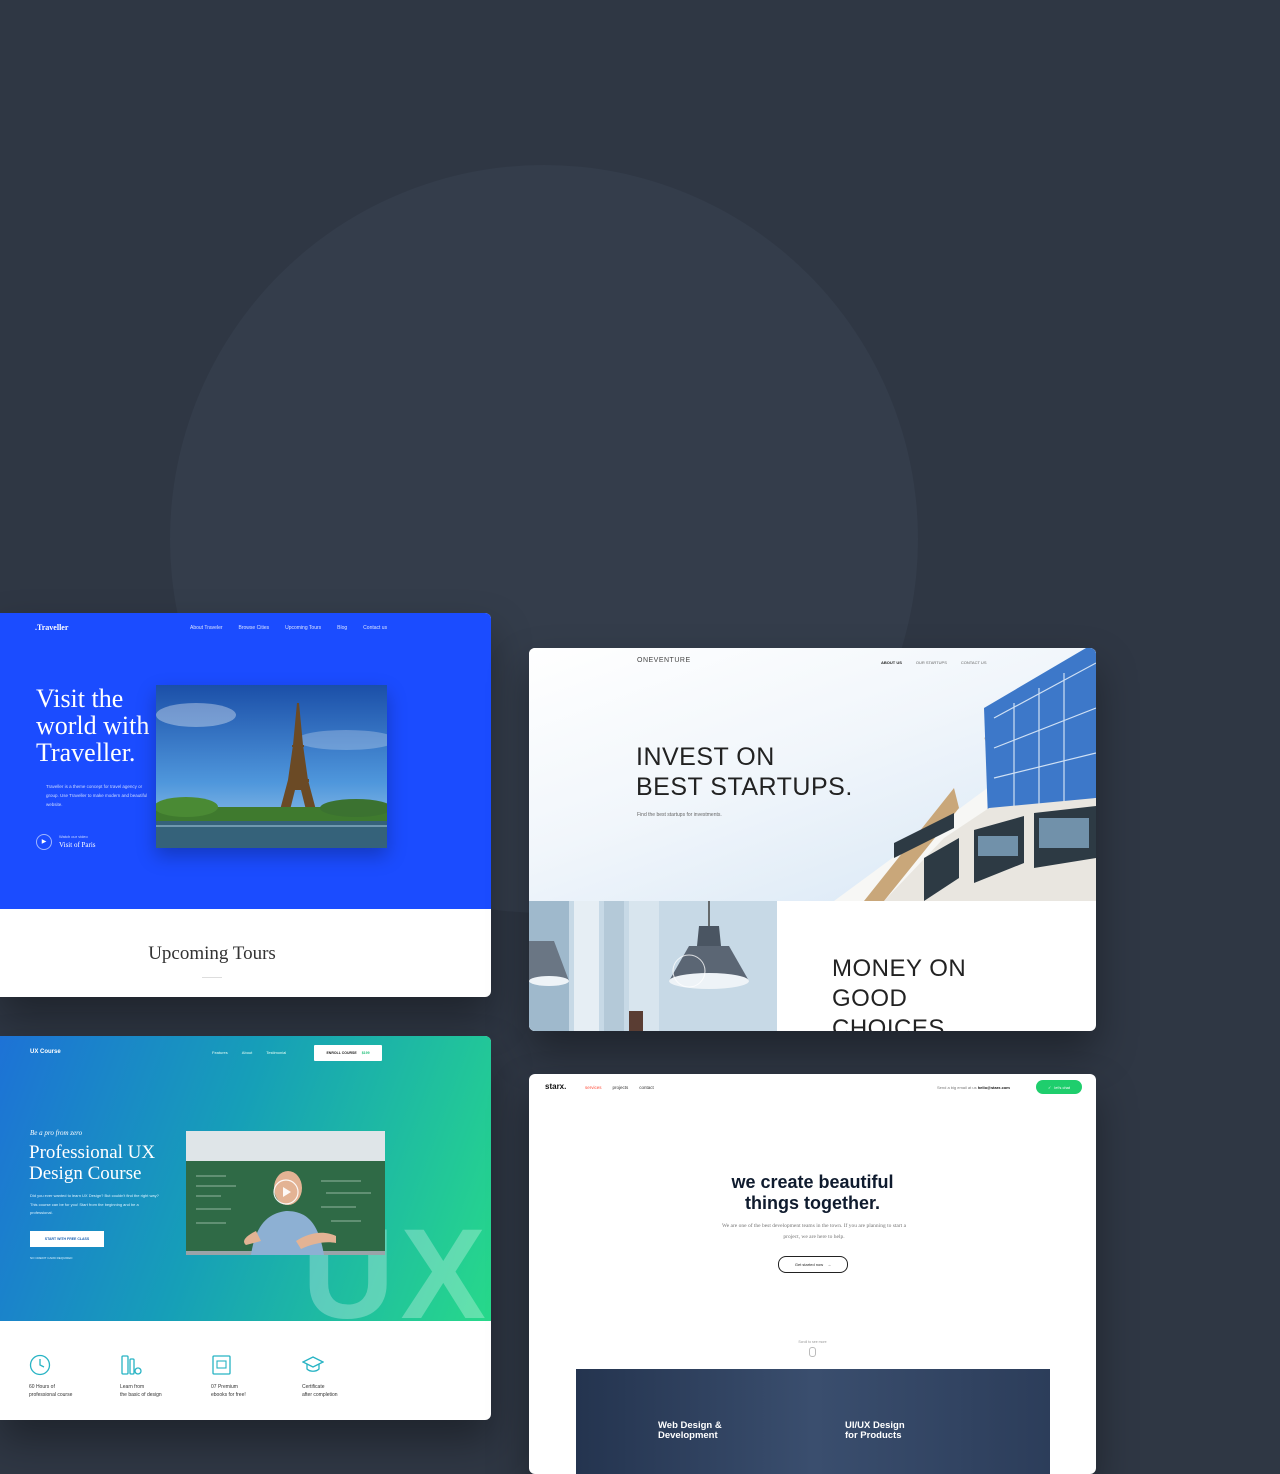 The height and width of the screenshot is (1474, 1280). I want to click on starx-nav: services projects contact, so click(619, 1087).